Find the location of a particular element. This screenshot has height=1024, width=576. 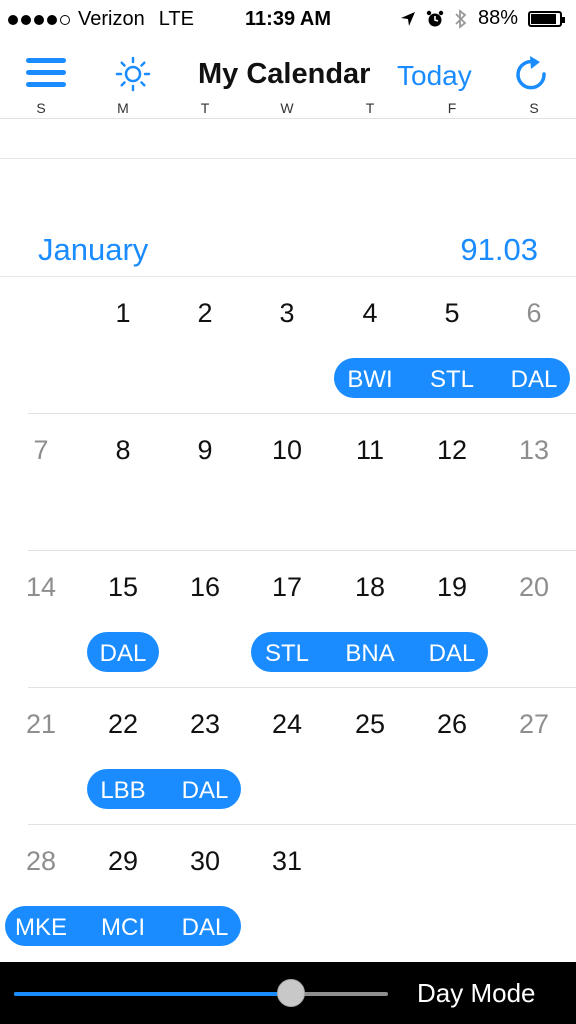

battery-fill is located at coordinates (543, 18).